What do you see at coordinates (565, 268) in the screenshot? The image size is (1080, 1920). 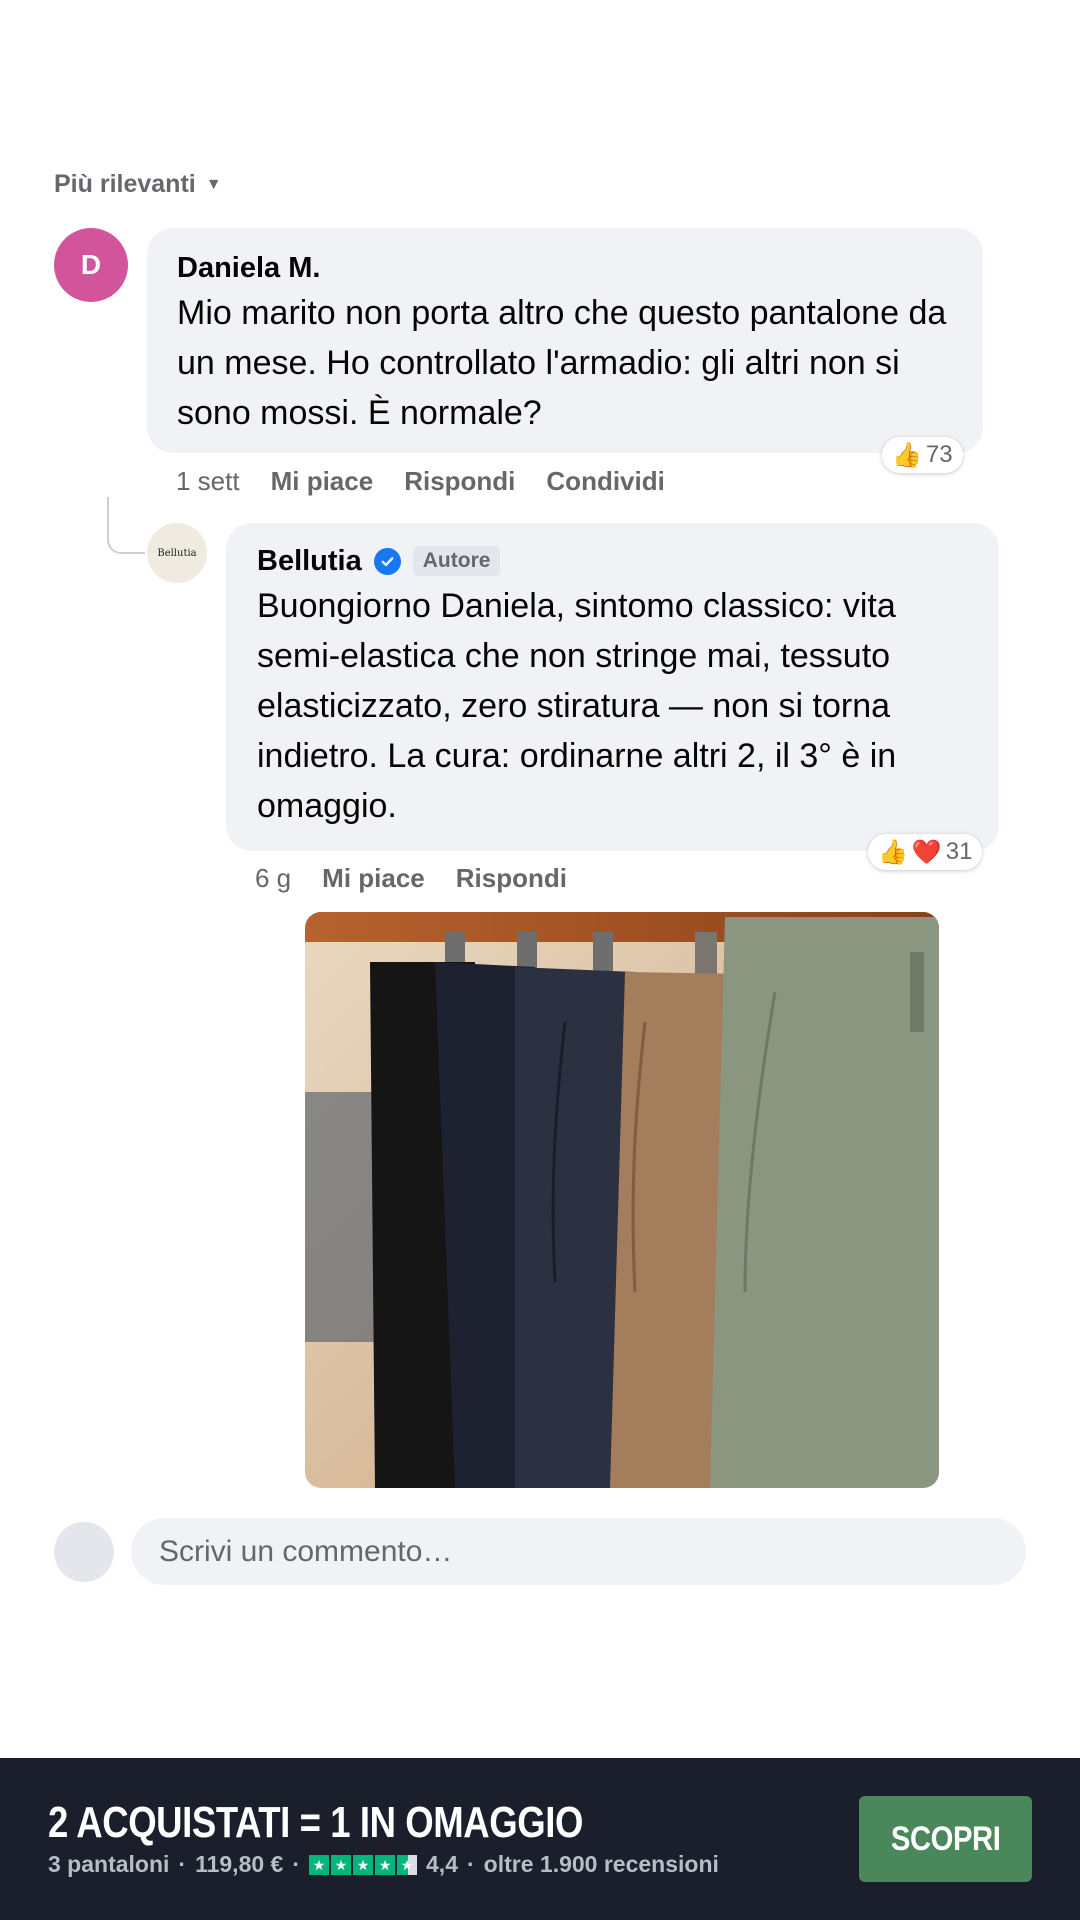 I see `comment-author: Daniela M.` at bounding box center [565, 268].